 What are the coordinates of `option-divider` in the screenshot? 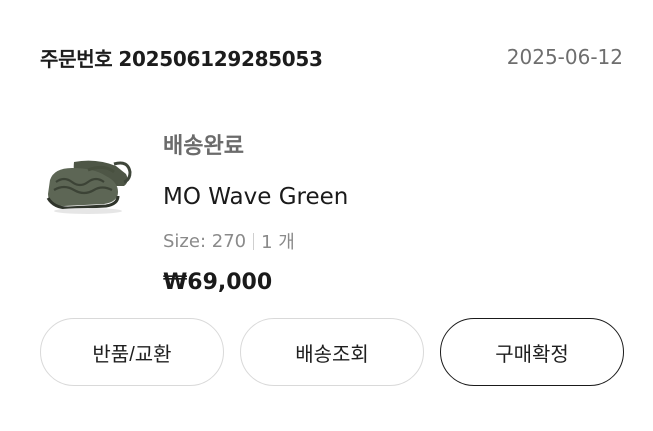 It's located at (254, 241).